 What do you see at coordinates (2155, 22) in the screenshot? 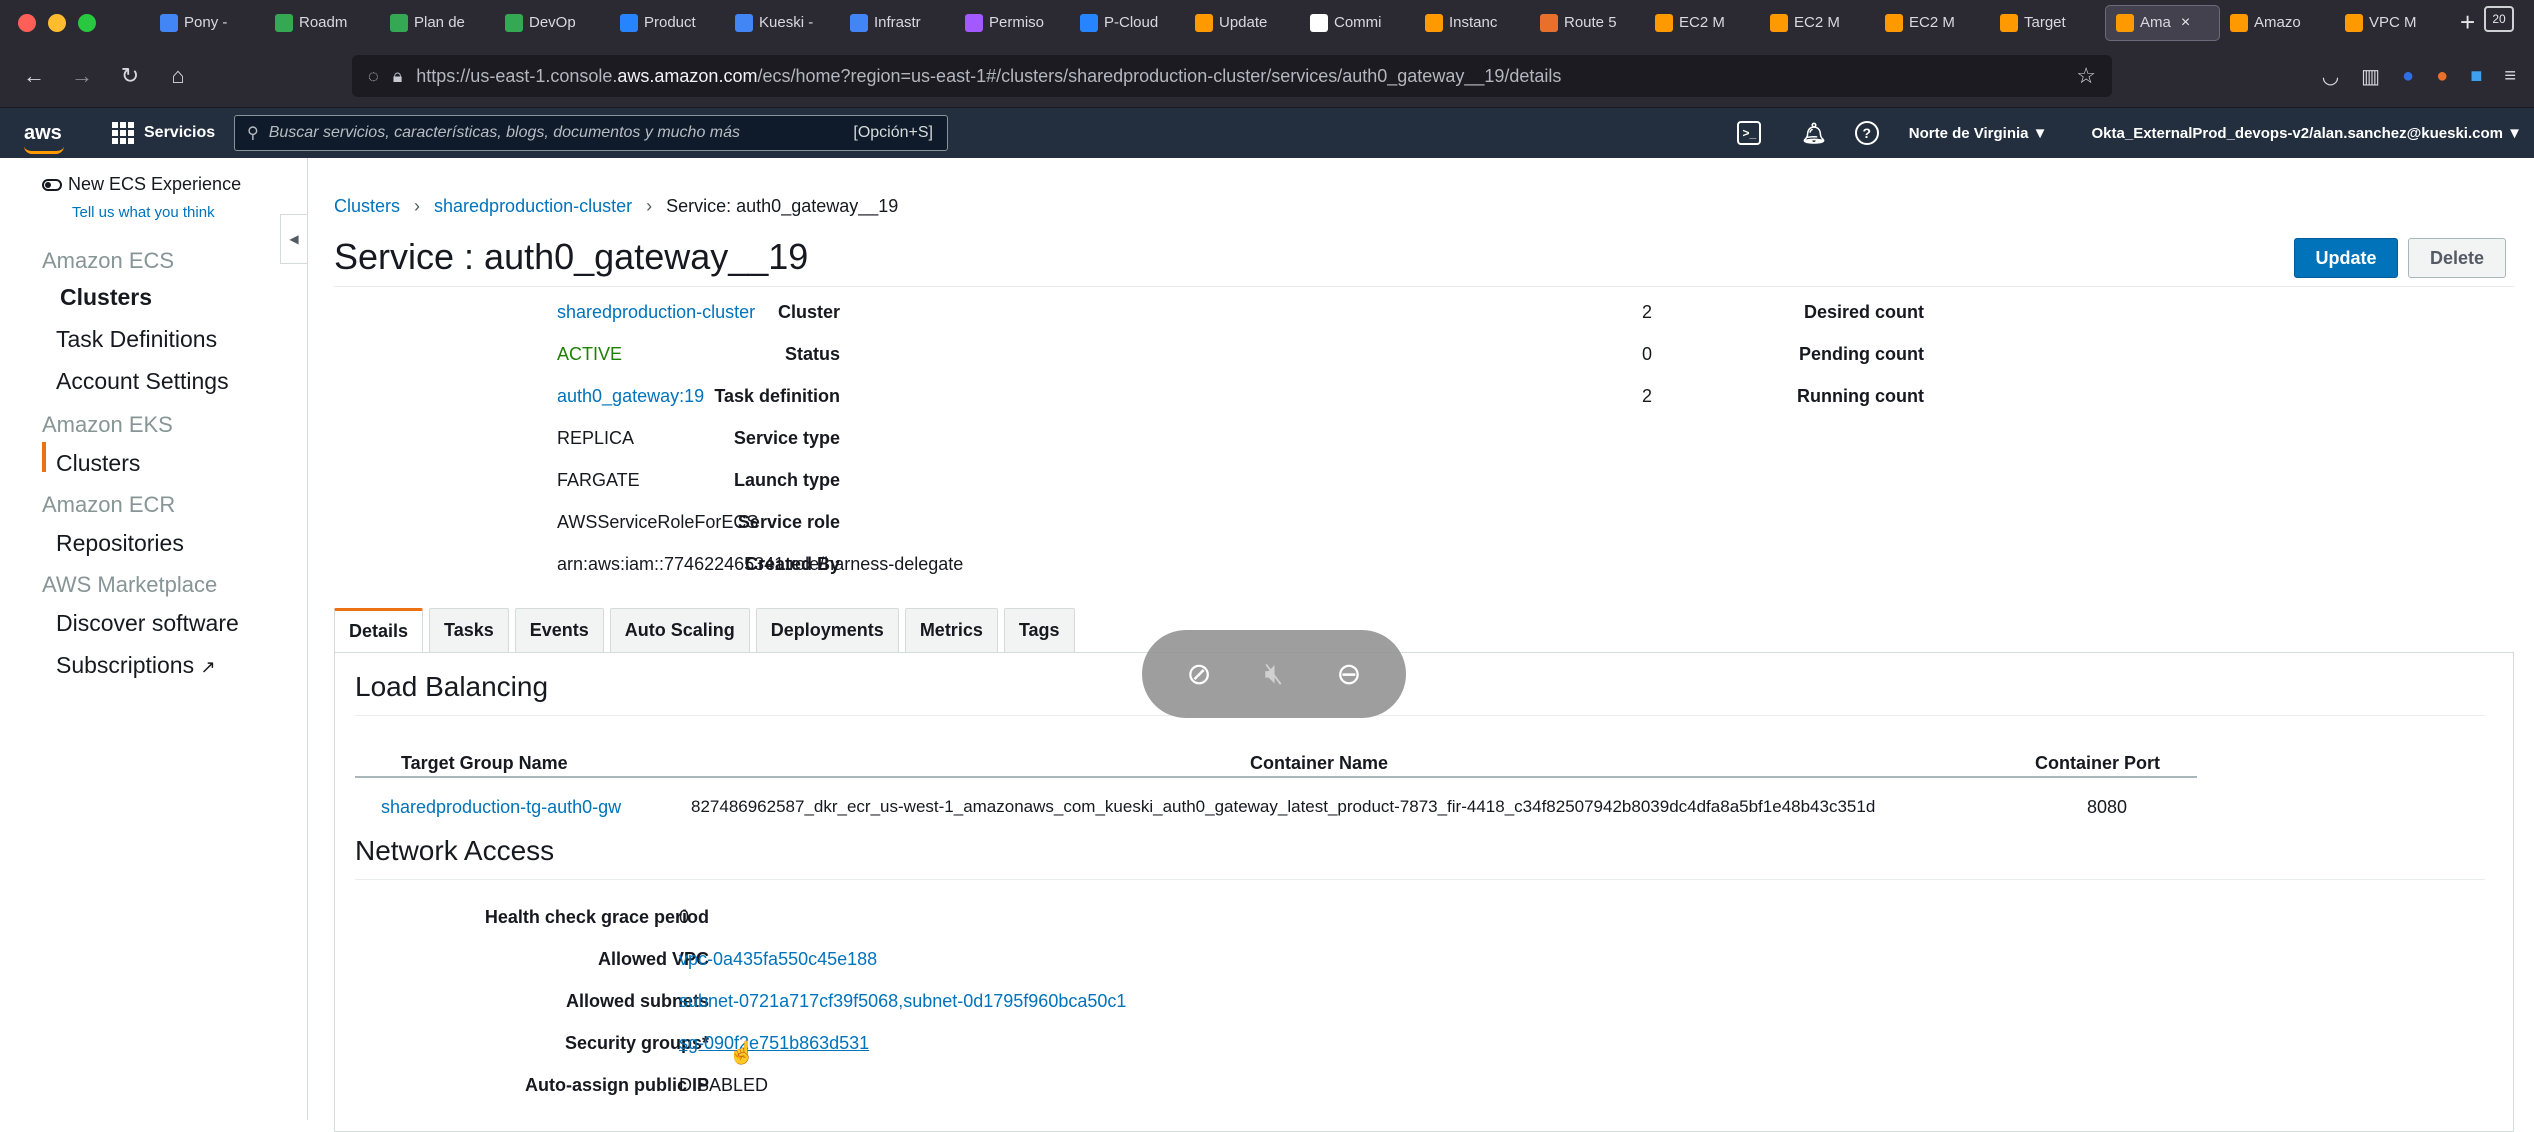
I see `browser-tab-title: Ama` at bounding box center [2155, 22].